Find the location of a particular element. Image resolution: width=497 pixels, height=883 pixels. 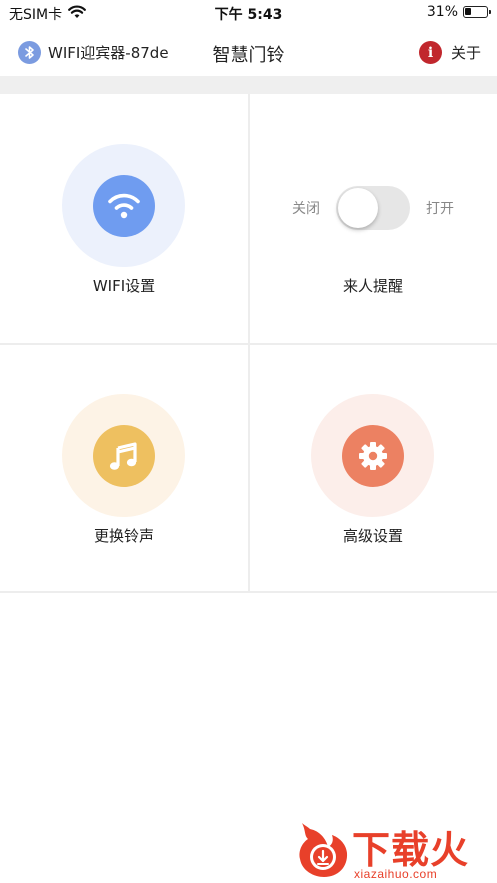

wifi-icon is located at coordinates (123, 205).